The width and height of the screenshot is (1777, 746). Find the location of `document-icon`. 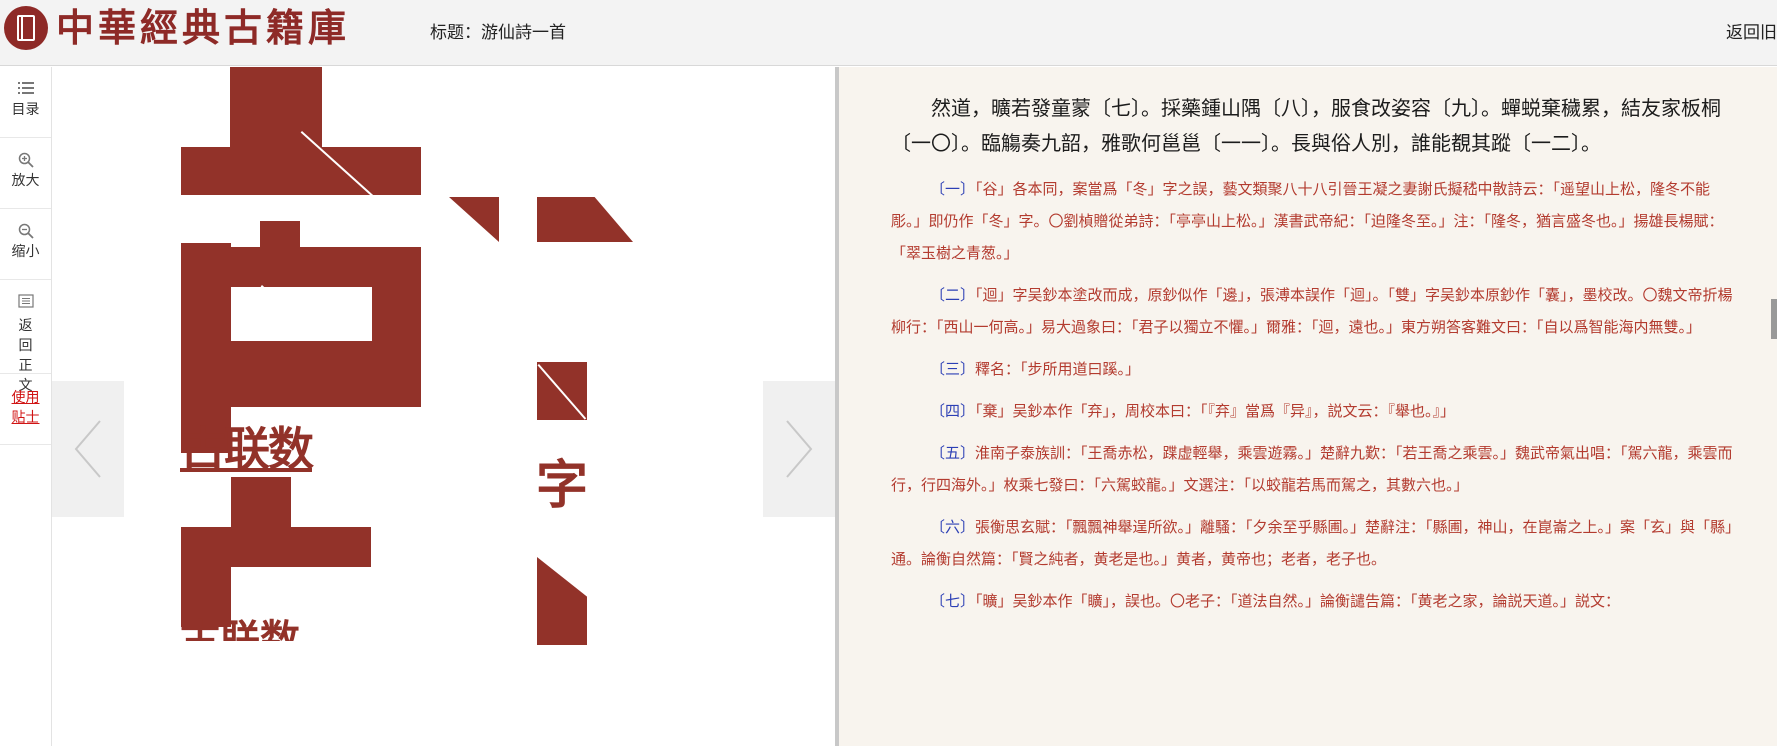

document-icon is located at coordinates (25, 303).